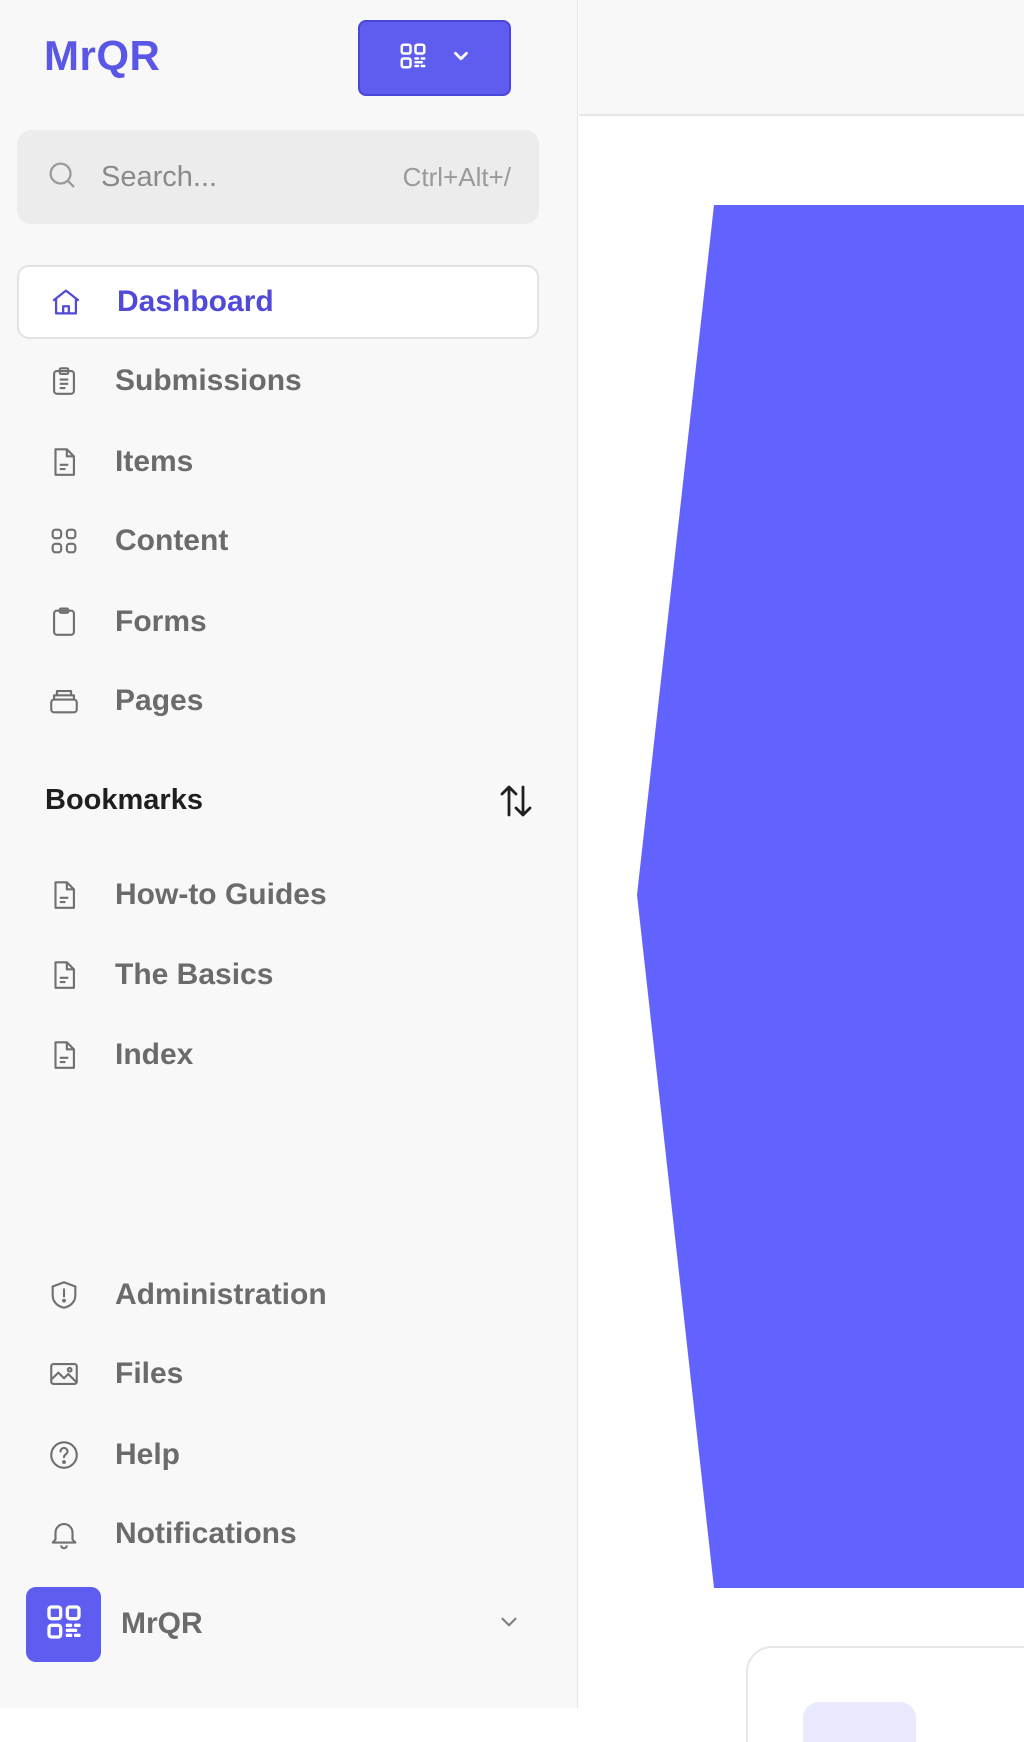 The width and height of the screenshot is (1024, 1742). I want to click on nav-item-label: Administration, so click(221, 1294).